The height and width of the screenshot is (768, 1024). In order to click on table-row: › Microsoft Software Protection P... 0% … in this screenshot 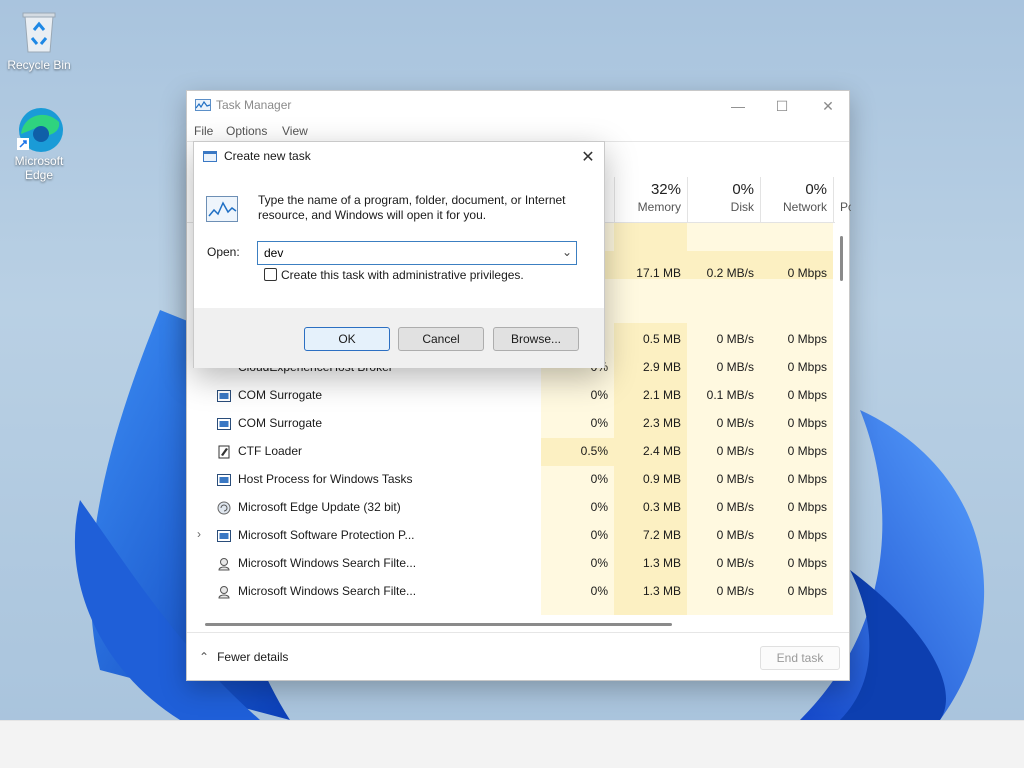, I will do `click(511, 536)`.